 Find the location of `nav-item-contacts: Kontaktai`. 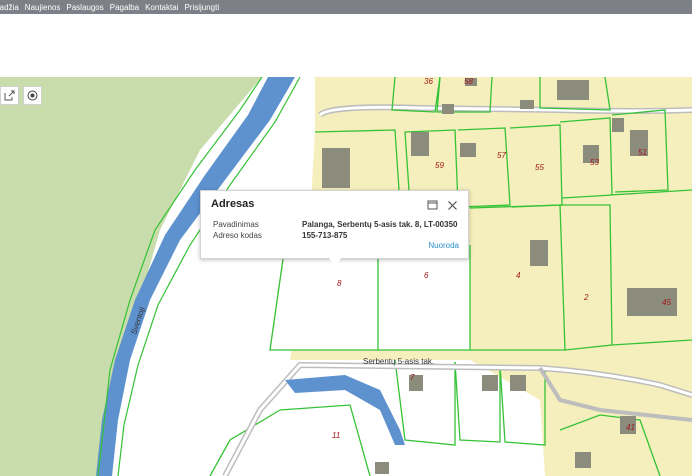

nav-item-contacts: Kontaktai is located at coordinates (161, 7).